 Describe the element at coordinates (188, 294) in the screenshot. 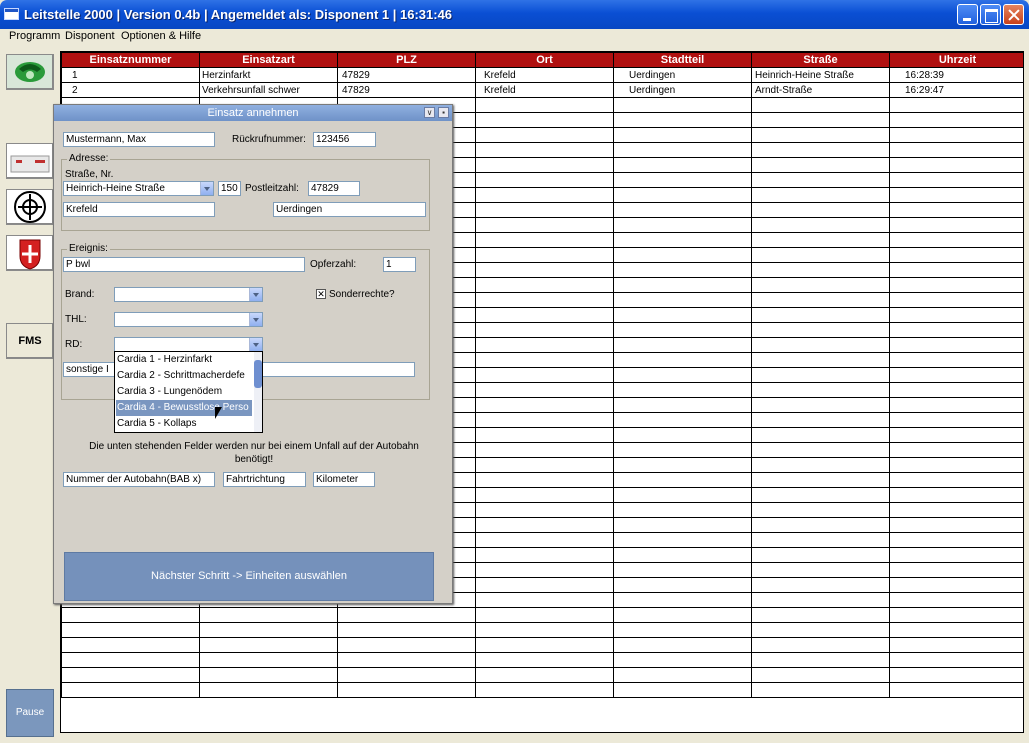

I see `brand-combobox` at that location.